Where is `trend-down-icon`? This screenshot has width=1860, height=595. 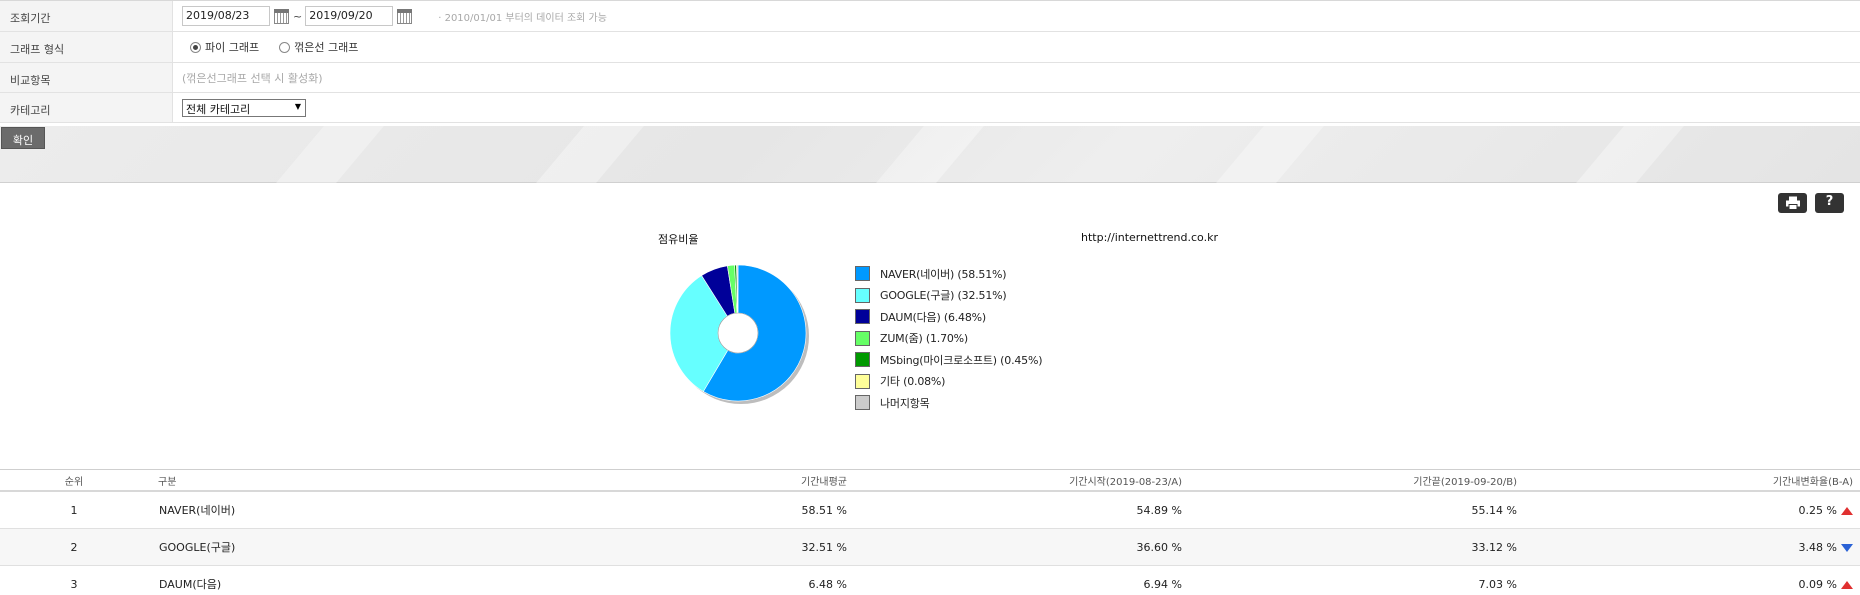
trend-down-icon is located at coordinates (1847, 547).